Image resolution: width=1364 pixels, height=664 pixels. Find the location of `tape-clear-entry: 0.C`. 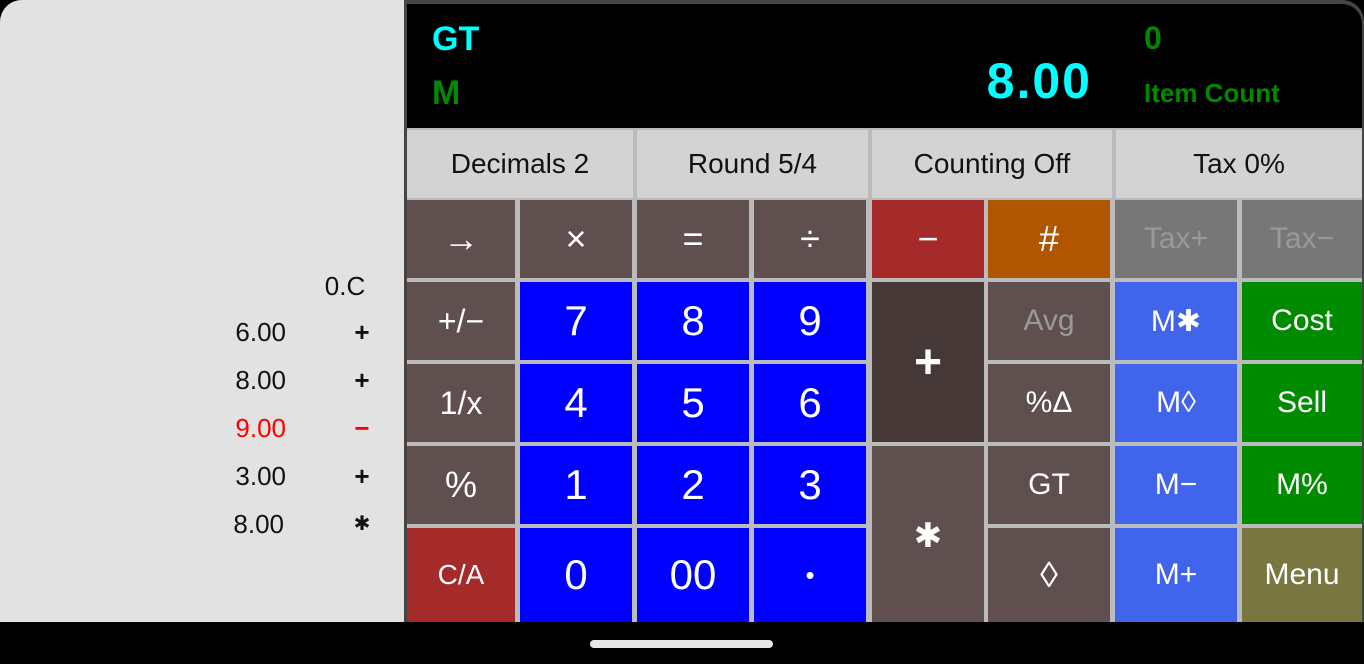

tape-clear-entry: 0.C is located at coordinates (345, 286).